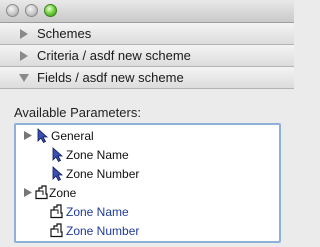 Image resolution: width=320 pixels, height=247 pixels. What do you see at coordinates (63, 193) in the screenshot?
I see `tree-item-label: Zone` at bounding box center [63, 193].